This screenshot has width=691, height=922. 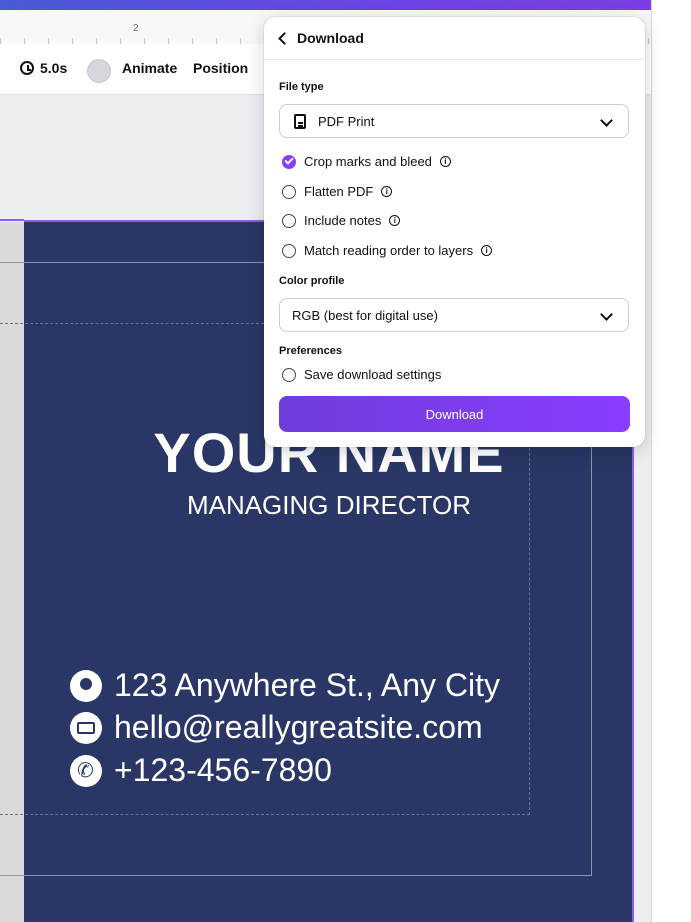 I want to click on card-email-line: hello@reallygreatsite.com, so click(x=276, y=727).